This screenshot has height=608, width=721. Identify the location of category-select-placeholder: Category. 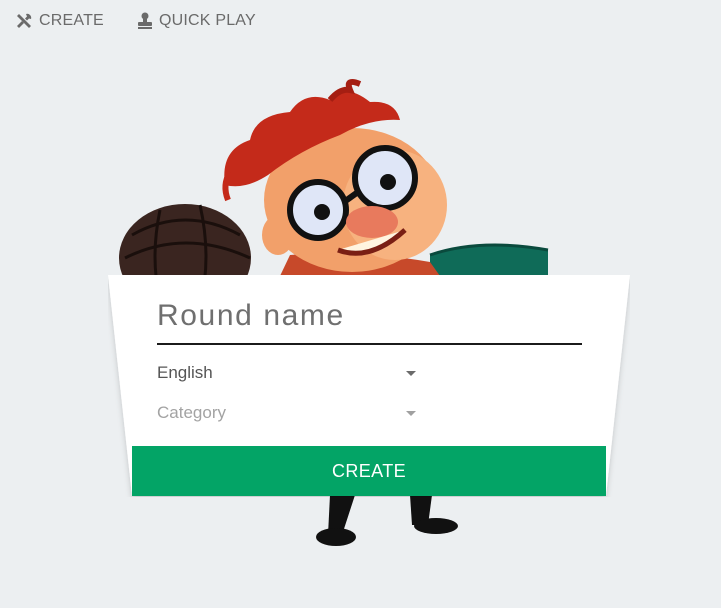
(191, 412).